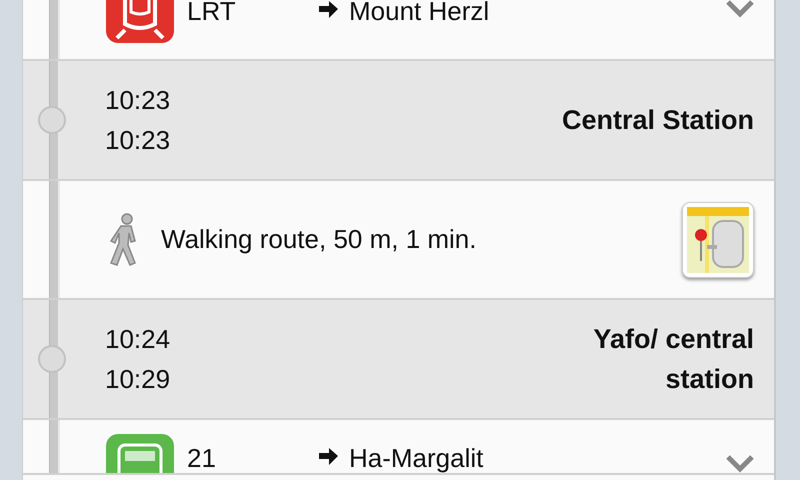 The image size is (800, 480). I want to click on station-name: Central Station, so click(658, 120).